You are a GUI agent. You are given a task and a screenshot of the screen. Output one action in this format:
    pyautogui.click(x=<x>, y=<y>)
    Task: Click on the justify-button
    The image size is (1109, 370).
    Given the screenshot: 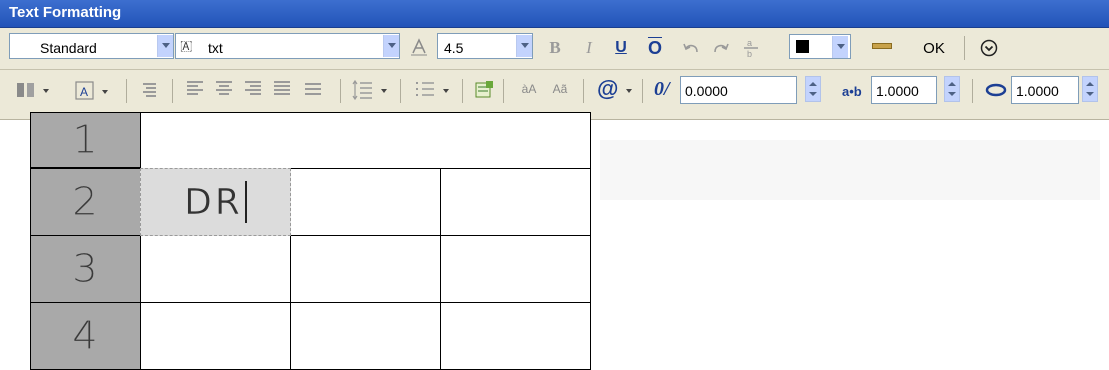 What is the action you would take?
    pyautogui.click(x=286, y=89)
    